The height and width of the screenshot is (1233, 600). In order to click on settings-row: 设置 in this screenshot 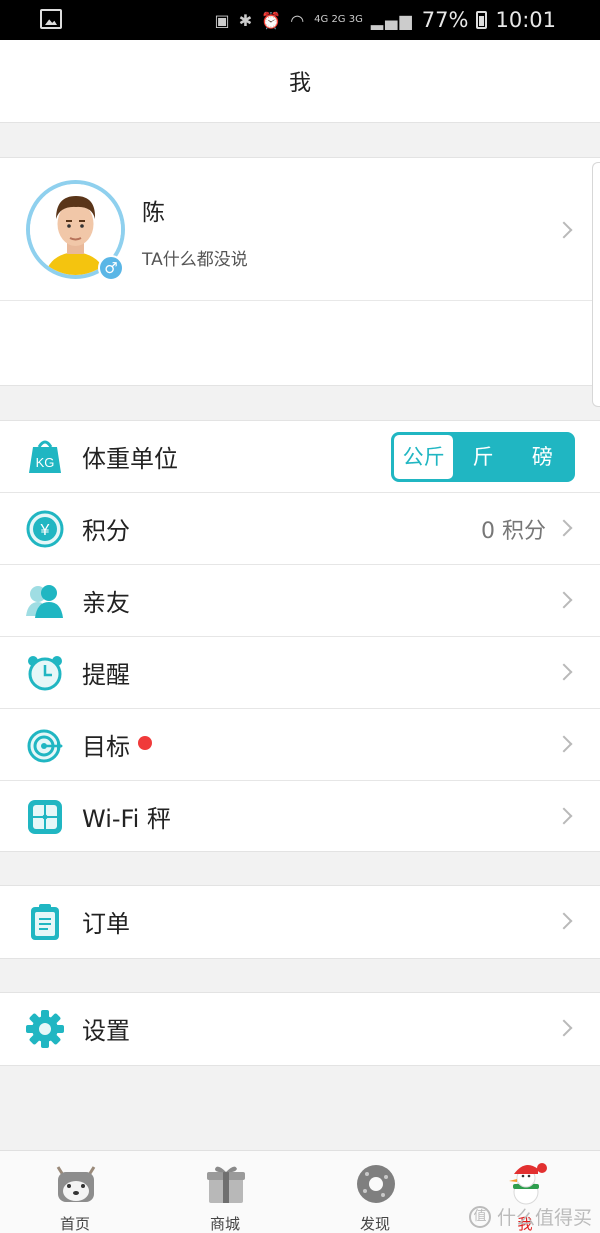, I will do `click(300, 1029)`.